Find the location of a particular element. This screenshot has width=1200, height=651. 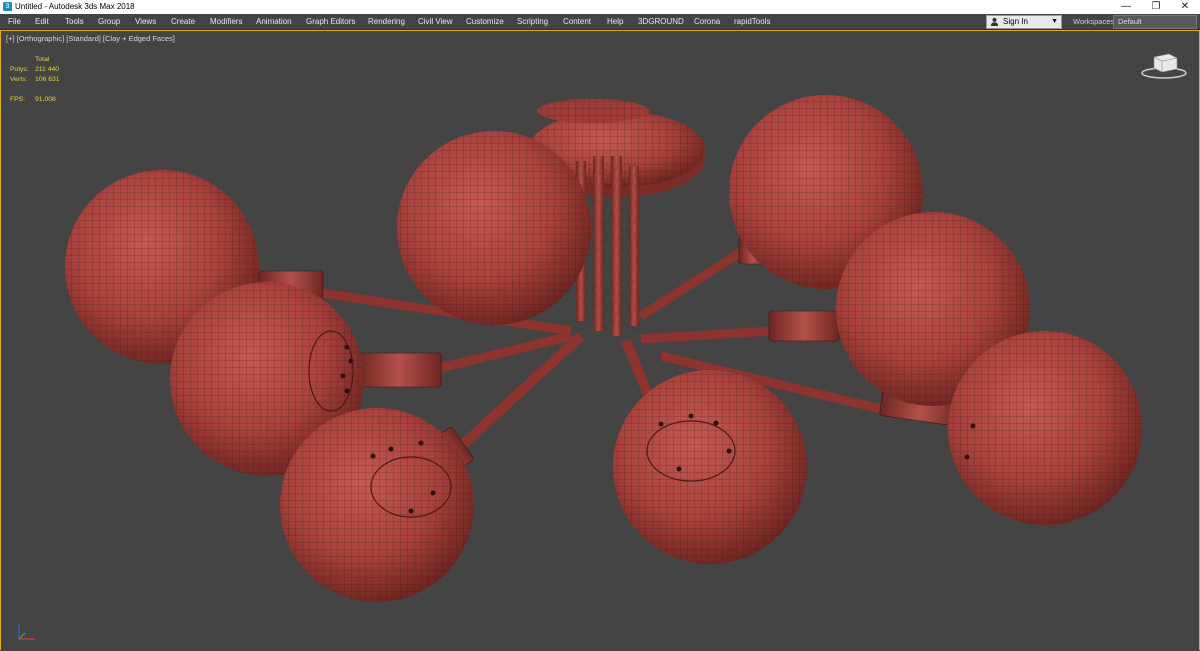

stats-total-label: Total is located at coordinates (42, 59).